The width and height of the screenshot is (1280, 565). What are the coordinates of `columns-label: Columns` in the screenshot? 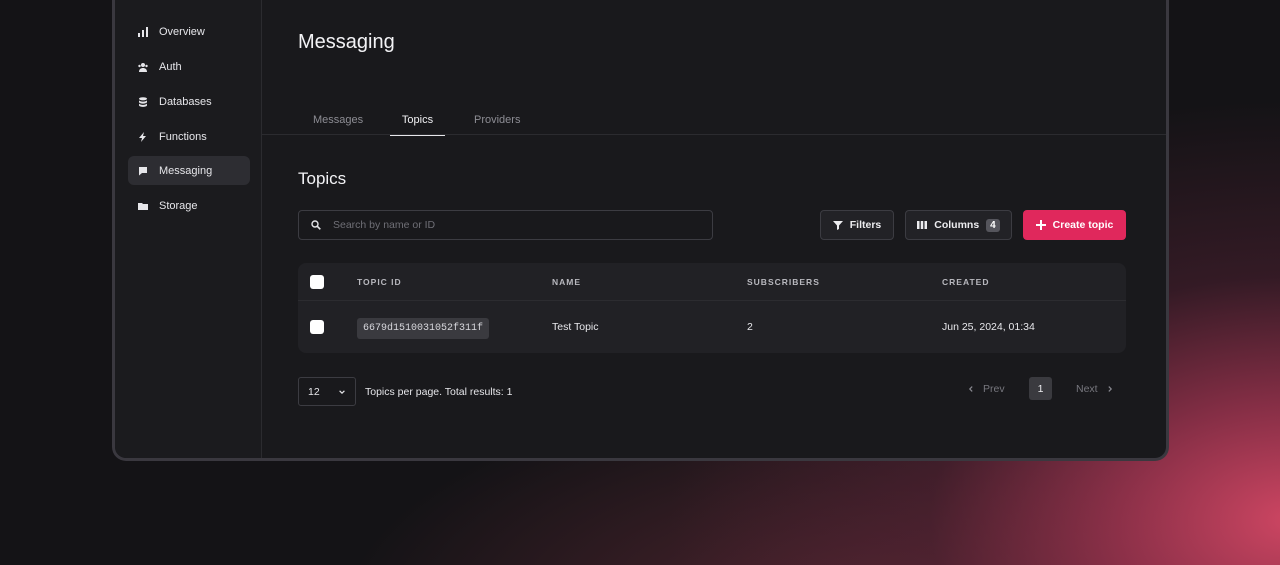 It's located at (957, 225).